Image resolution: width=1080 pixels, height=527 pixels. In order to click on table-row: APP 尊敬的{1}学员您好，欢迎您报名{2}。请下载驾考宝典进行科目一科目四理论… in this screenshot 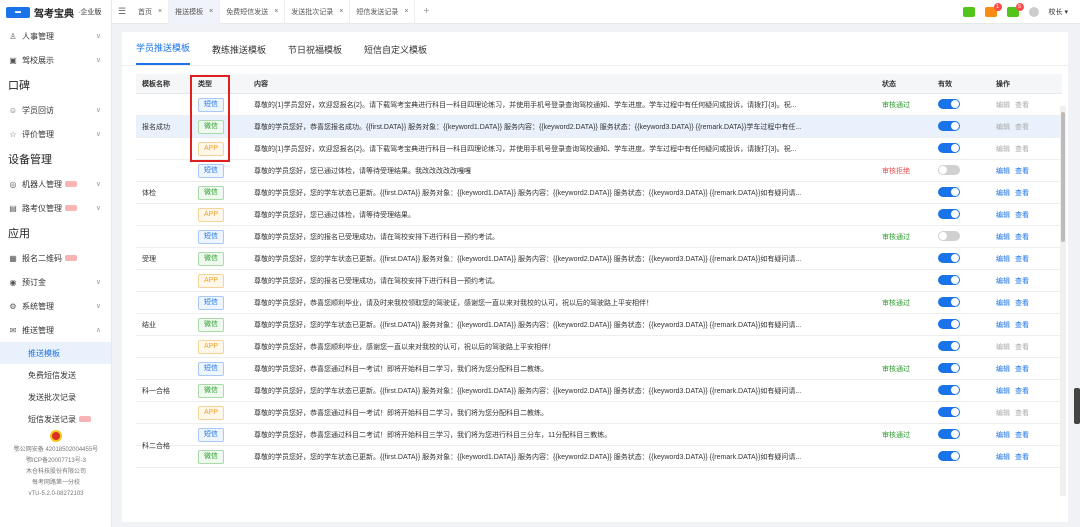, I will do `click(599, 149)`.